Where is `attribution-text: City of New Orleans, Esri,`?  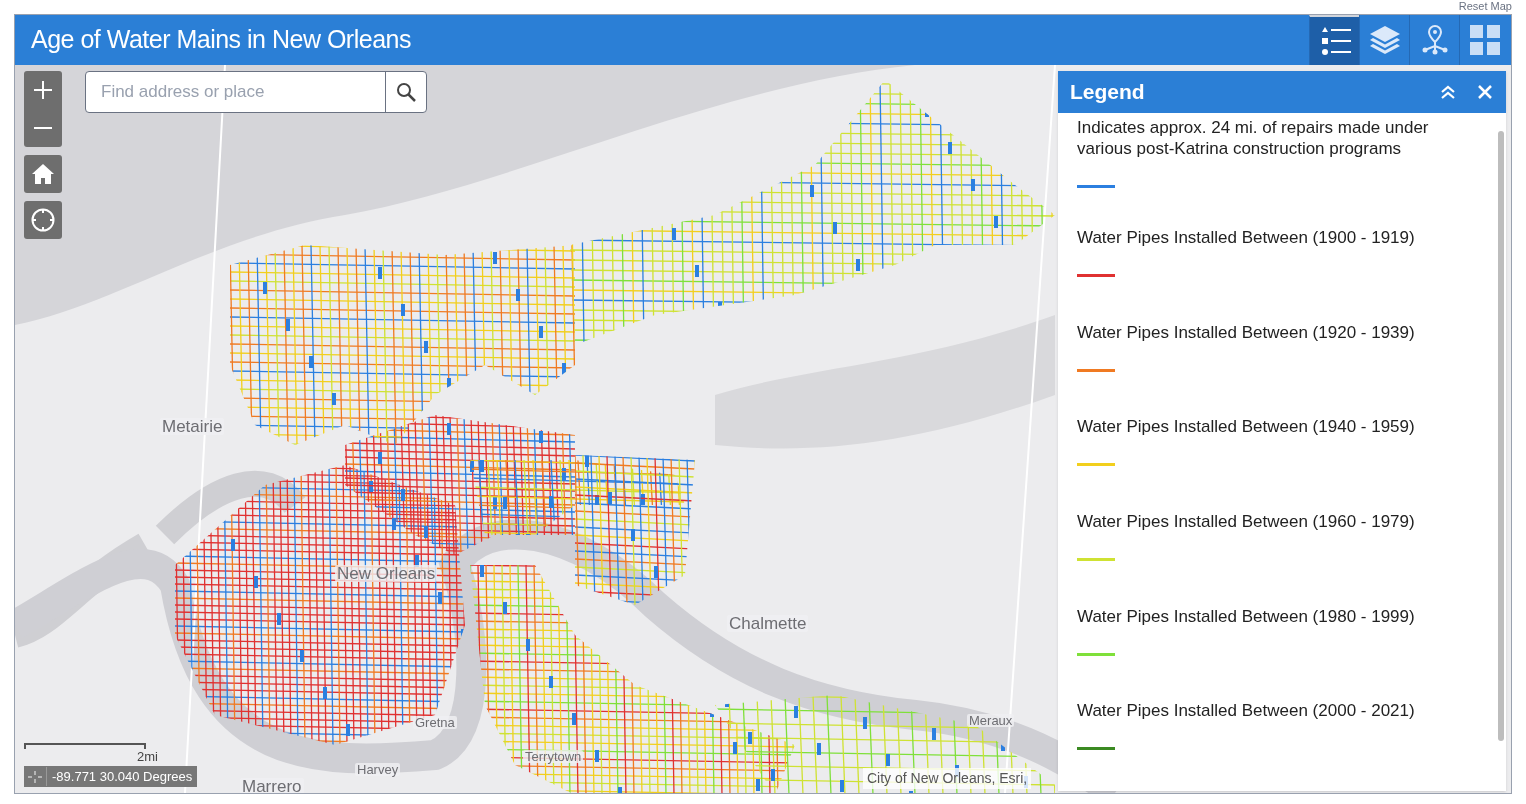 attribution-text: City of New Orleans, Esri, is located at coordinates (947, 778).